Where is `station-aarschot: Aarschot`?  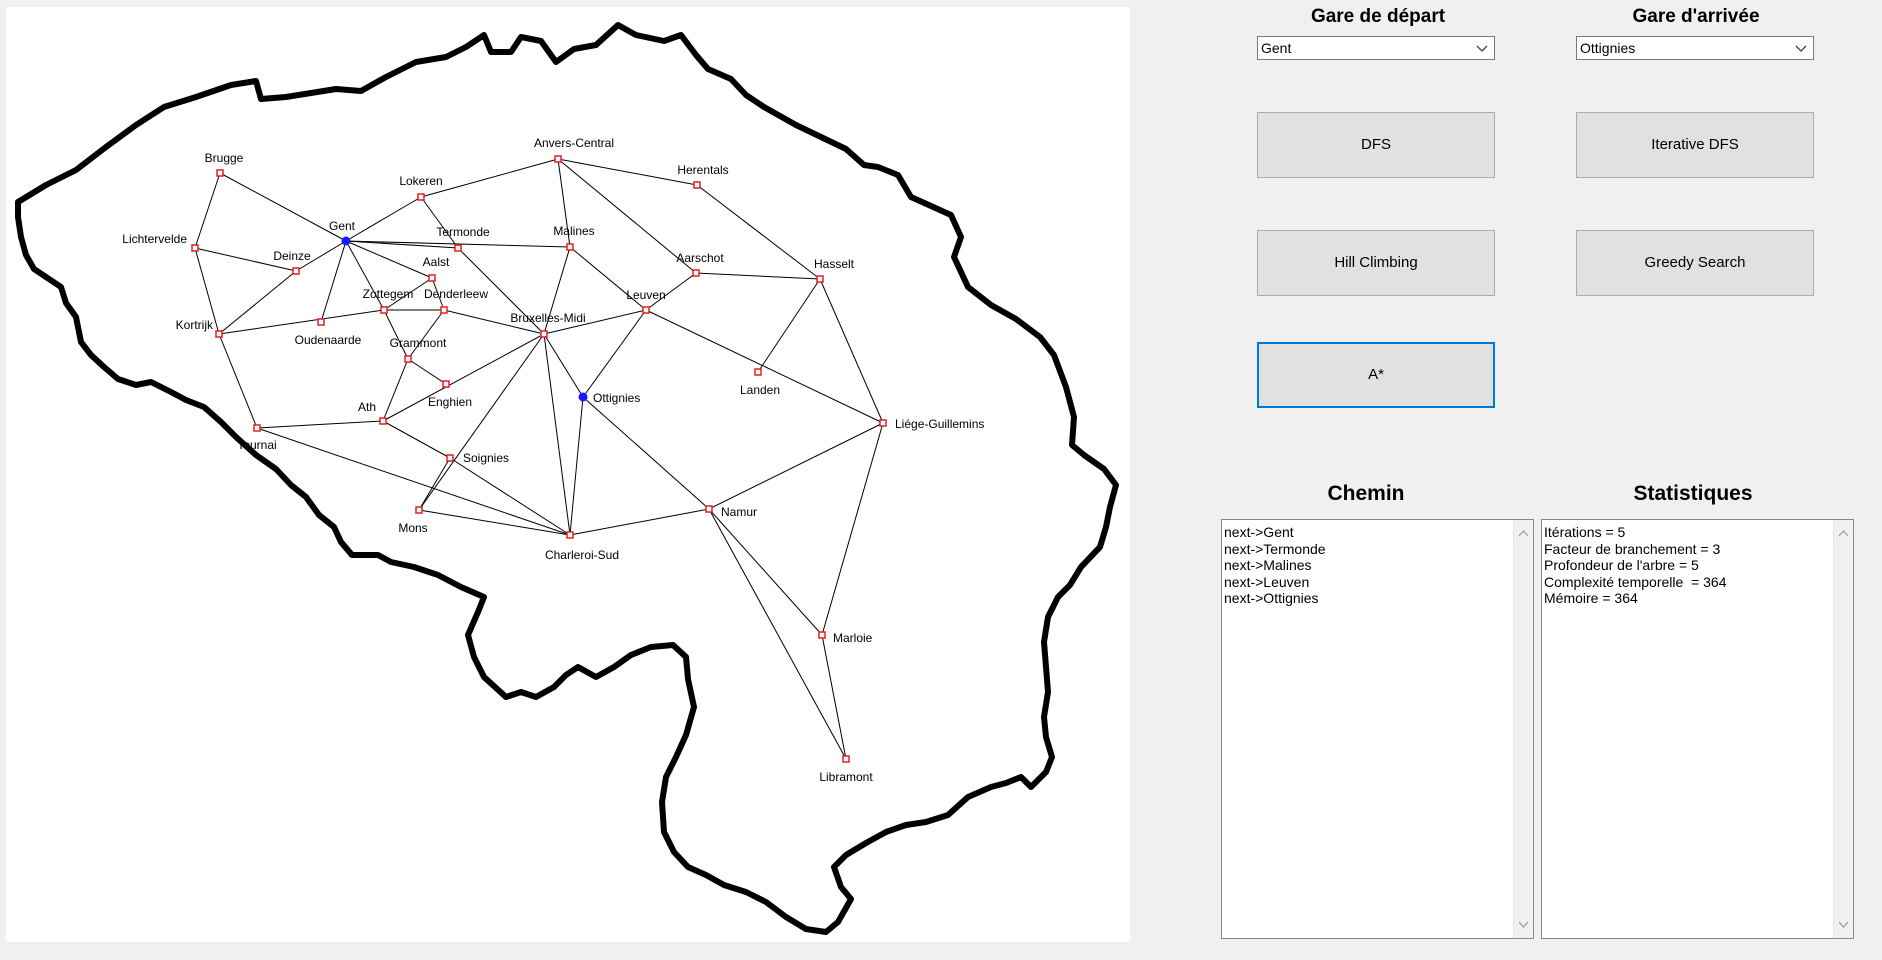 station-aarschot: Aarschot is located at coordinates (700, 264).